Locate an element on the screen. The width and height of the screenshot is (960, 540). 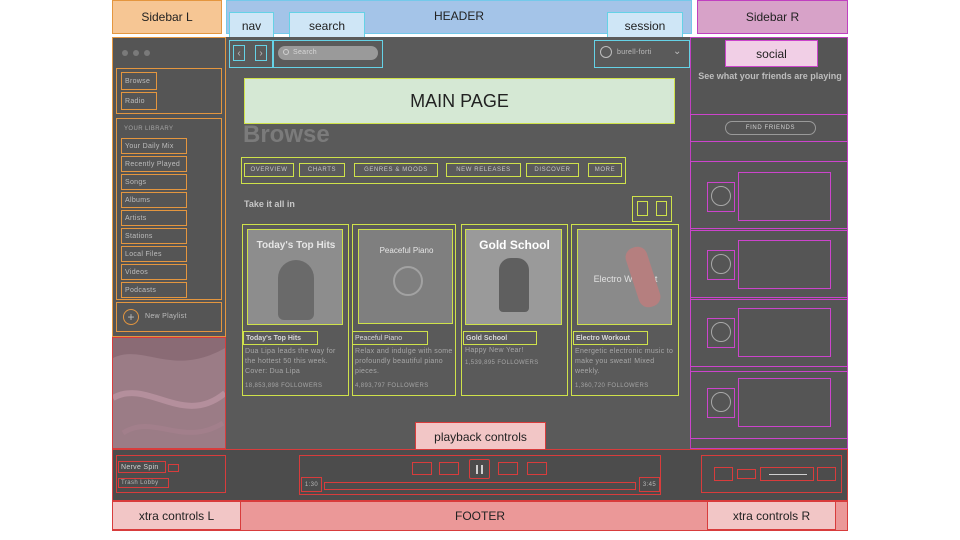
close-window-icon is located at coordinates (125, 53).